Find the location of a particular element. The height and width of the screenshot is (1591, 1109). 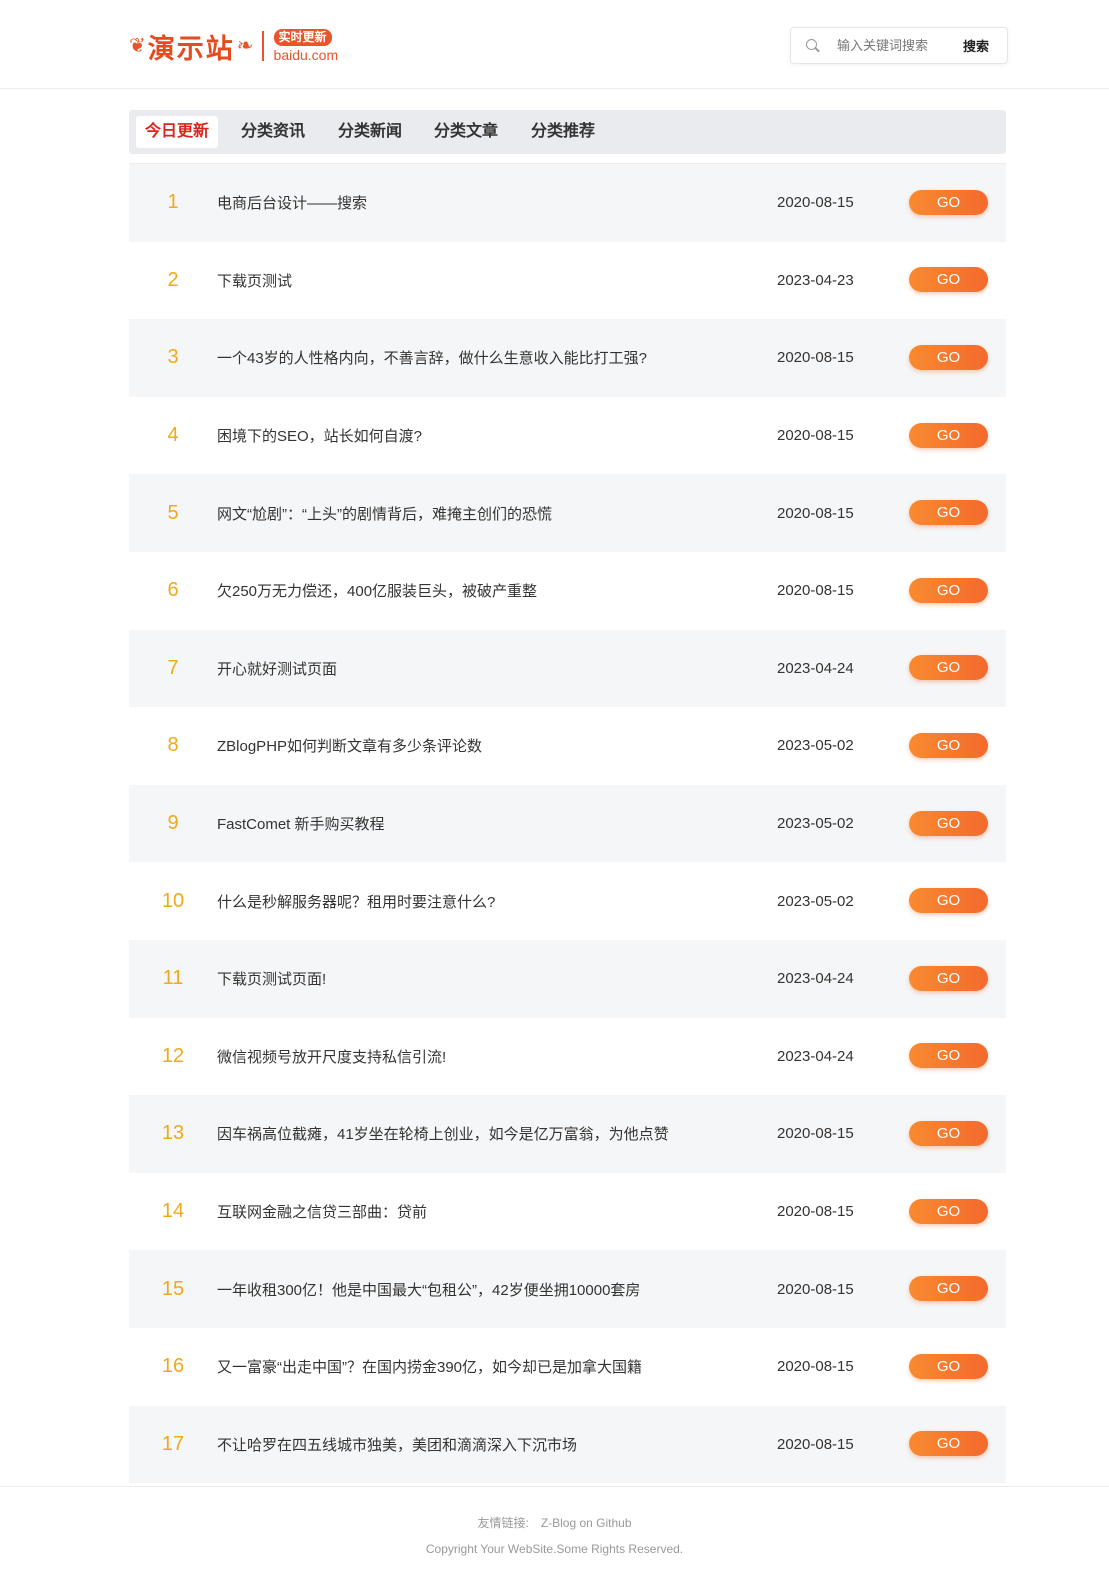

article-rank: 16 is located at coordinates (173, 1366).